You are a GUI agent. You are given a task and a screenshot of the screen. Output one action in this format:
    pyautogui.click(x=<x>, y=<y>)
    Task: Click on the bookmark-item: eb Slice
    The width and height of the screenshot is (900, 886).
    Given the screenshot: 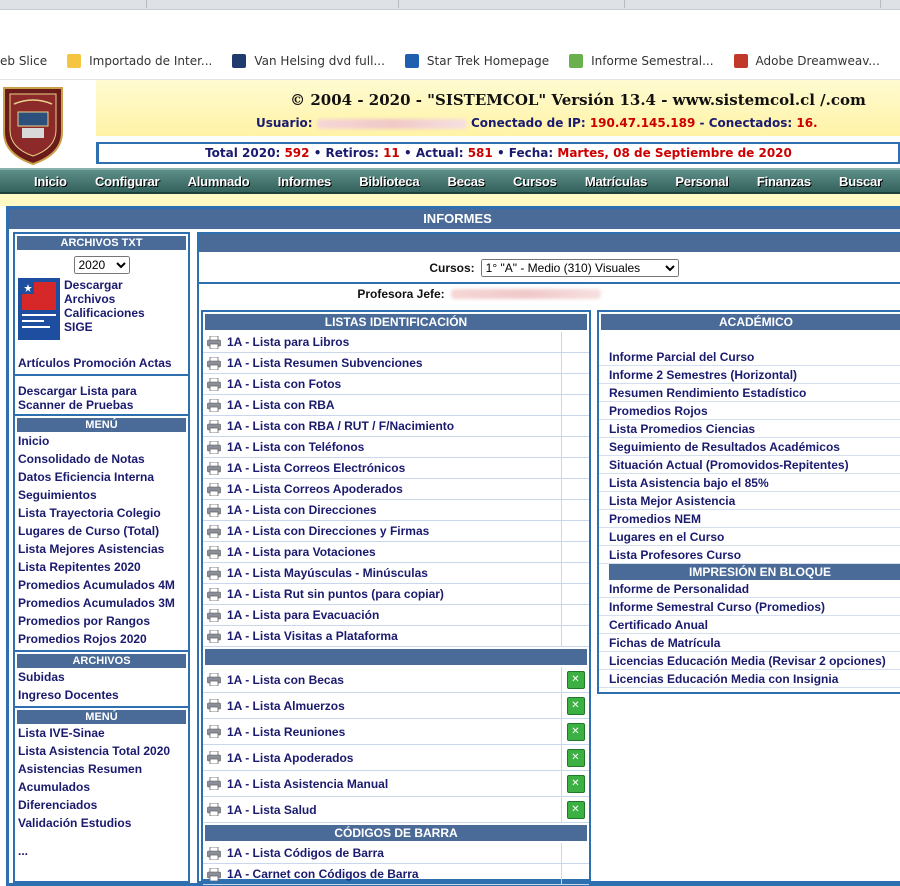 What is the action you would take?
    pyautogui.click(x=23, y=61)
    